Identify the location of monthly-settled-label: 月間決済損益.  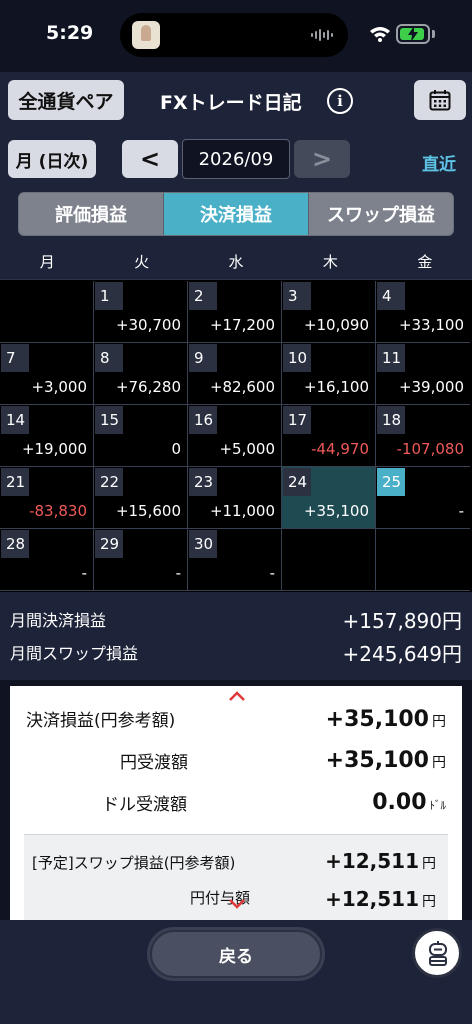
(58, 620).